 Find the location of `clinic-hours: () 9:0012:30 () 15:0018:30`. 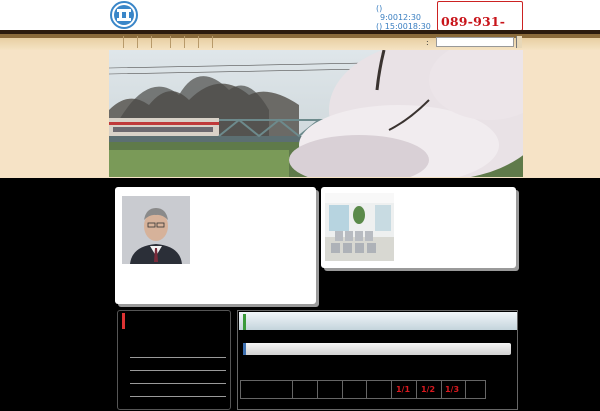

clinic-hours: () 9:0012:30 () 15:0018:30 is located at coordinates (403, 17).